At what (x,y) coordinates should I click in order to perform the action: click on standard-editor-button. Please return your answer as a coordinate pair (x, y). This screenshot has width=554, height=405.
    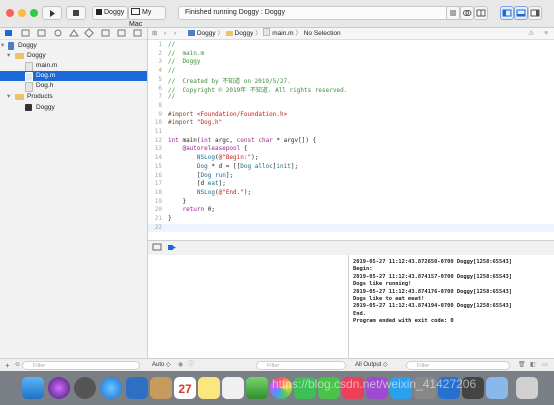
    Looking at the image, I should click on (453, 13).